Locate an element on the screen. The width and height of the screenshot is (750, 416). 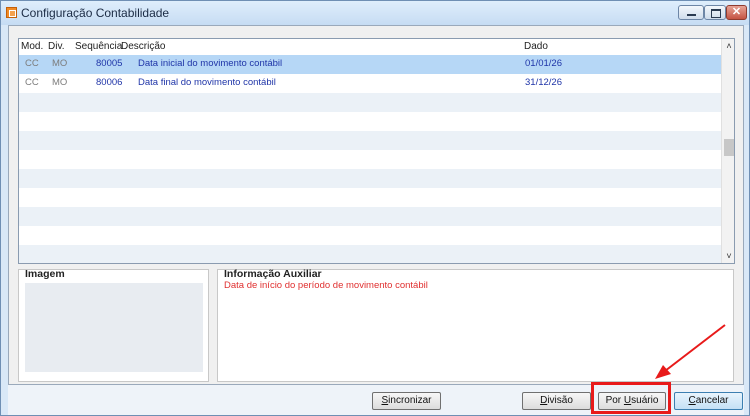
grid-scrollbar: ˄ ˅ is located at coordinates (727, 151).